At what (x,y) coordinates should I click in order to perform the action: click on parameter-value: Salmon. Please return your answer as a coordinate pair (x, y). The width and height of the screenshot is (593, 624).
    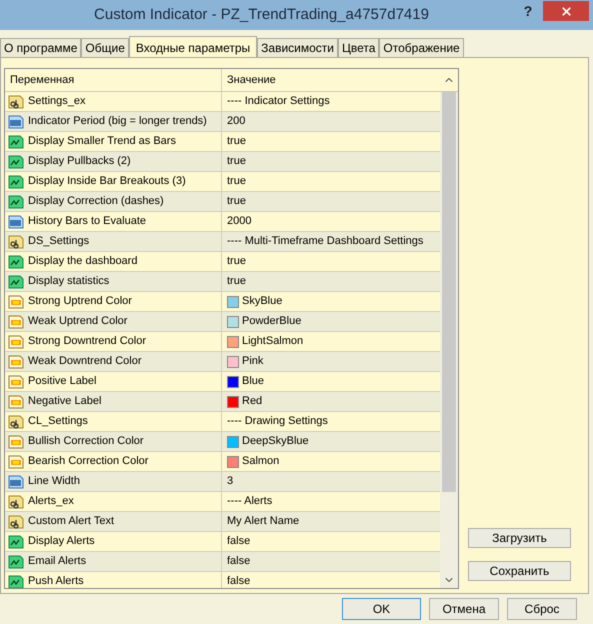
    Looking at the image, I should click on (261, 461).